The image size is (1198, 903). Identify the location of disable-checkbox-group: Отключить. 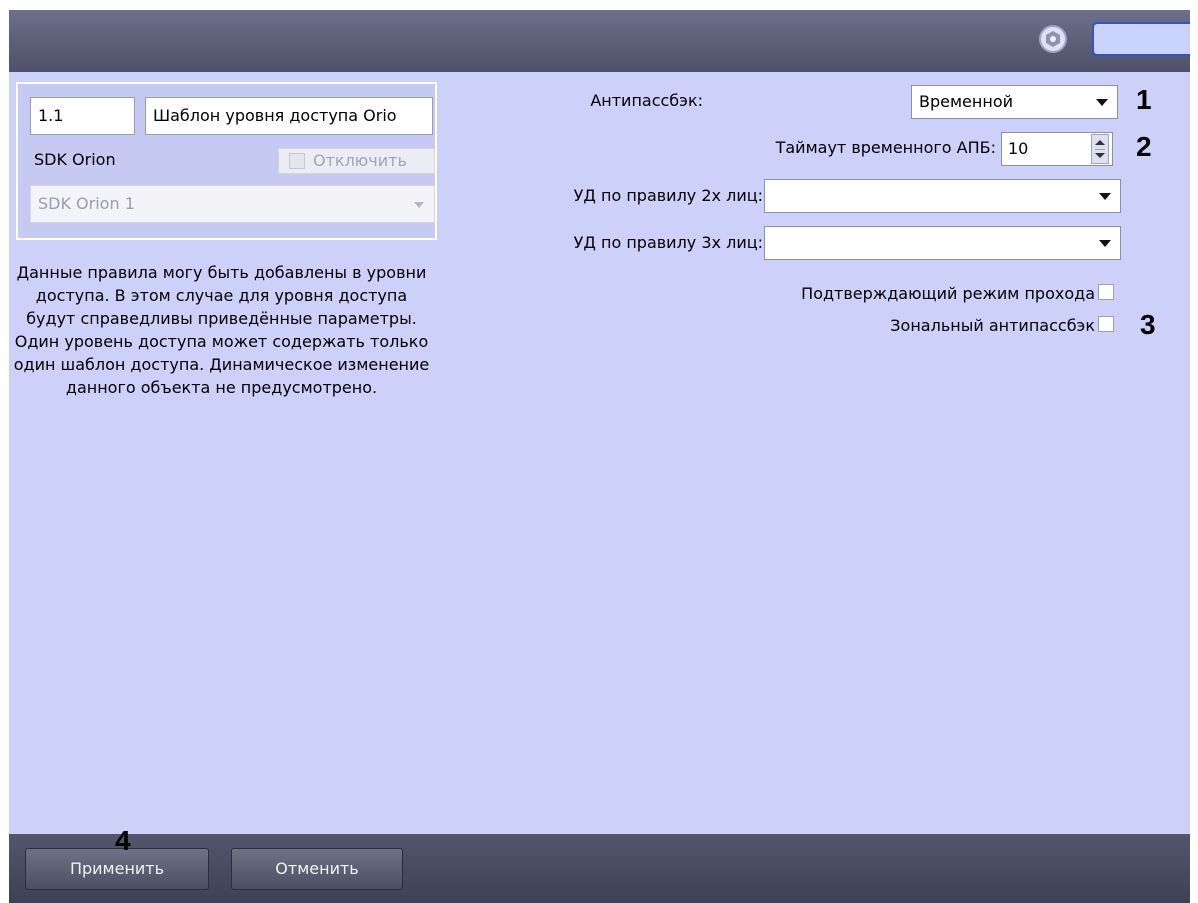
(356, 161).